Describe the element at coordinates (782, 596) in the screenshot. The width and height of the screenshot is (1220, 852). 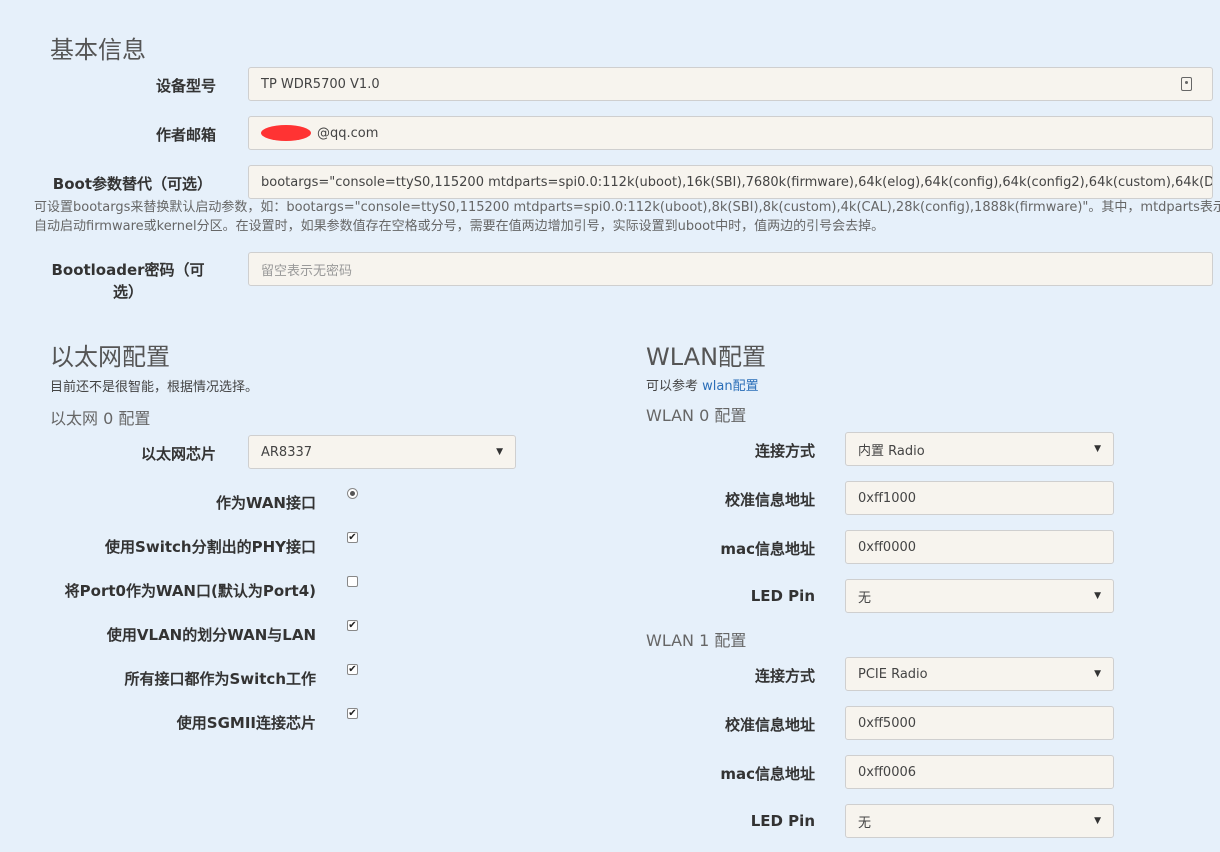
I see `wlan0-led-label: LED Pin` at that location.